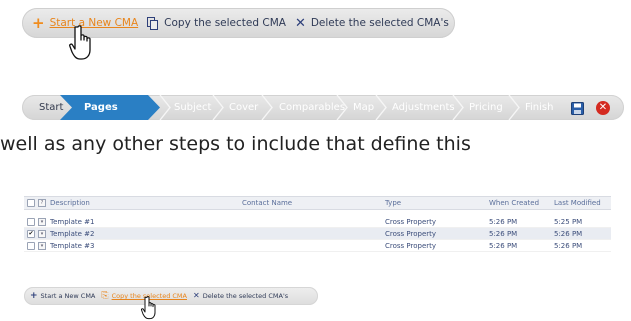 Image resolution: width=631 pixels, height=321 pixels. Describe the element at coordinates (51, 107) in the screenshot. I see `step-start: Start` at that location.